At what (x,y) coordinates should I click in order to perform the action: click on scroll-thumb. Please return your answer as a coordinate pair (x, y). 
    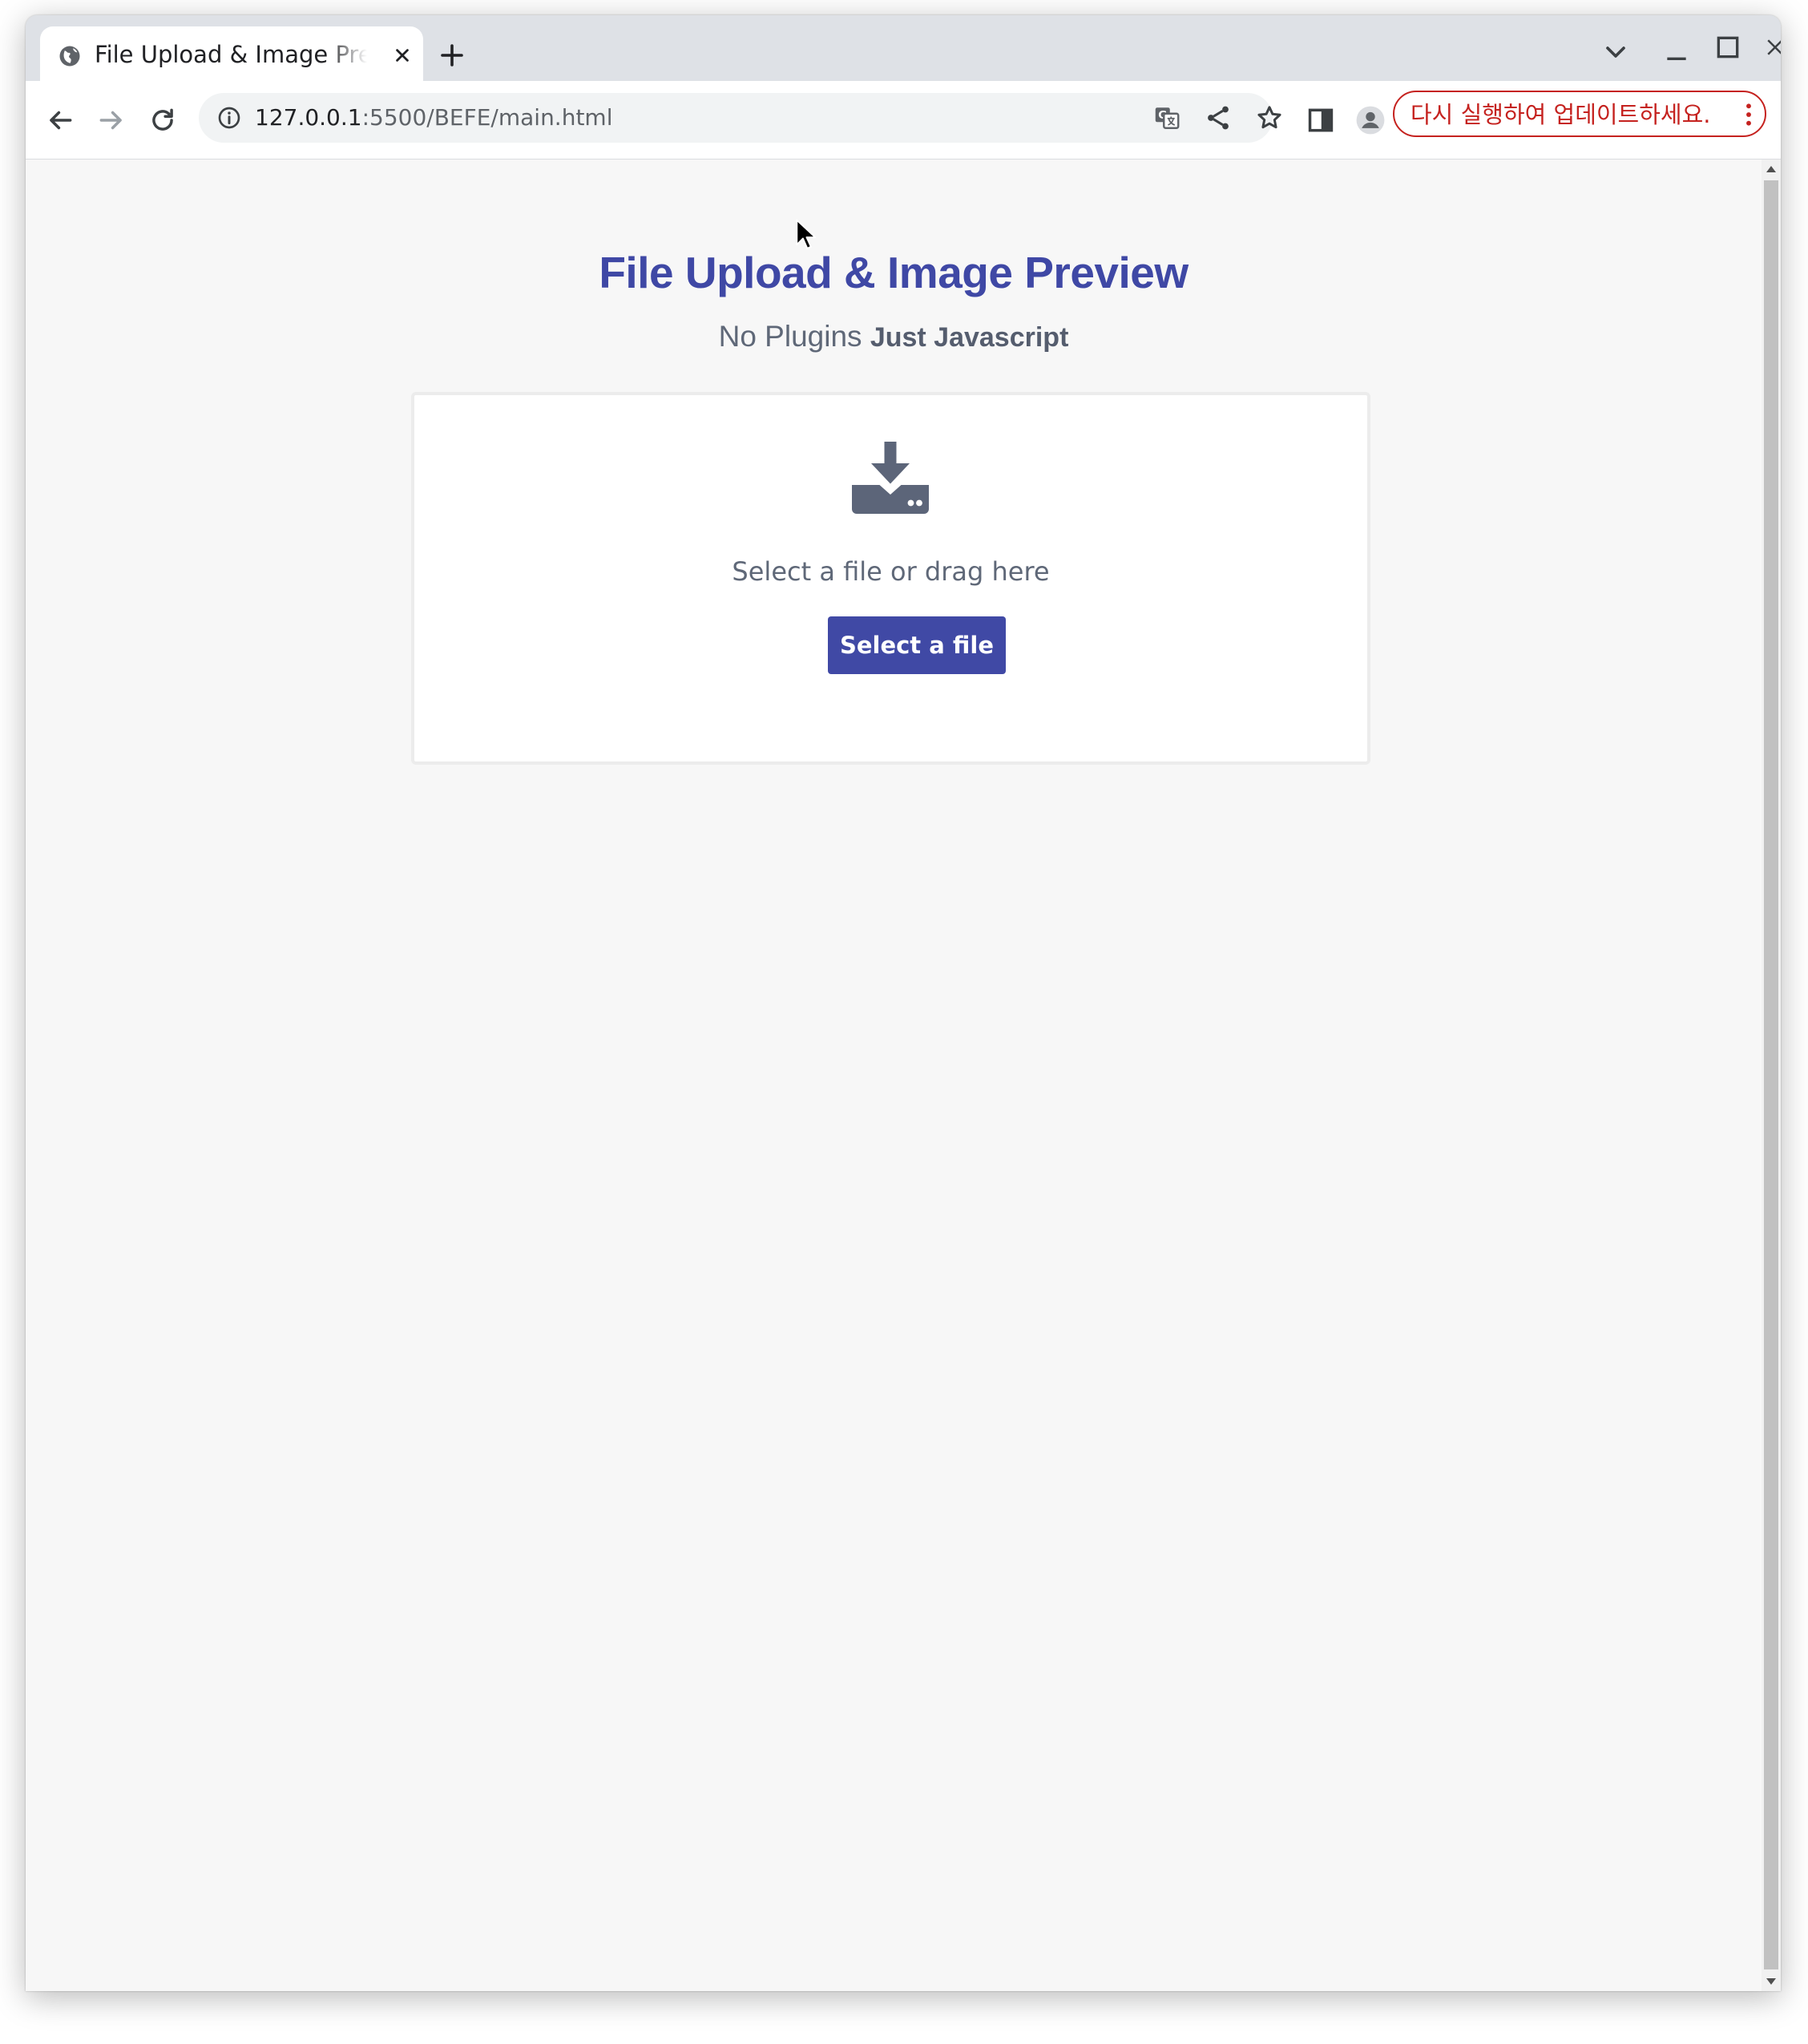
    Looking at the image, I should click on (1771, 1074).